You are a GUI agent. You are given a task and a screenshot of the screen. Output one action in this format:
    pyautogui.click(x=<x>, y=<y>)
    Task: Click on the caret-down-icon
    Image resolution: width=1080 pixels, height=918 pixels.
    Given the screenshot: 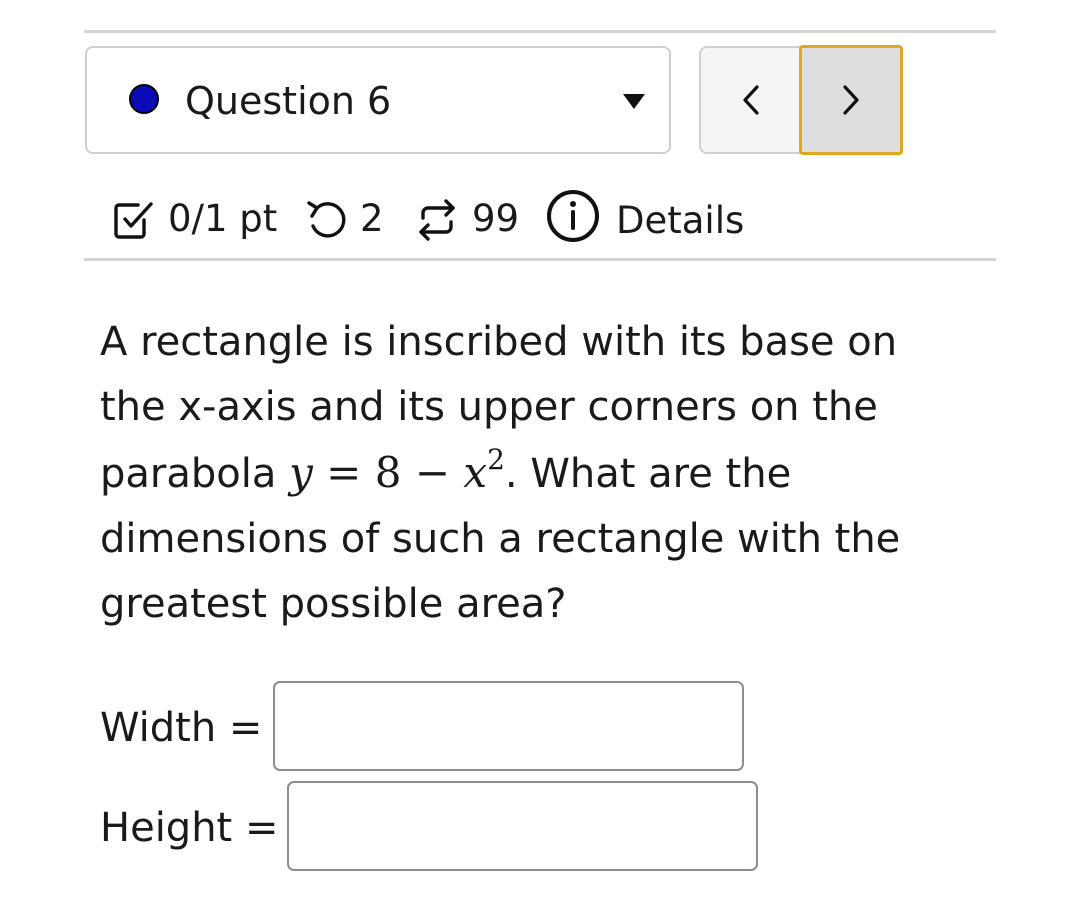 What is the action you would take?
    pyautogui.click(x=634, y=101)
    